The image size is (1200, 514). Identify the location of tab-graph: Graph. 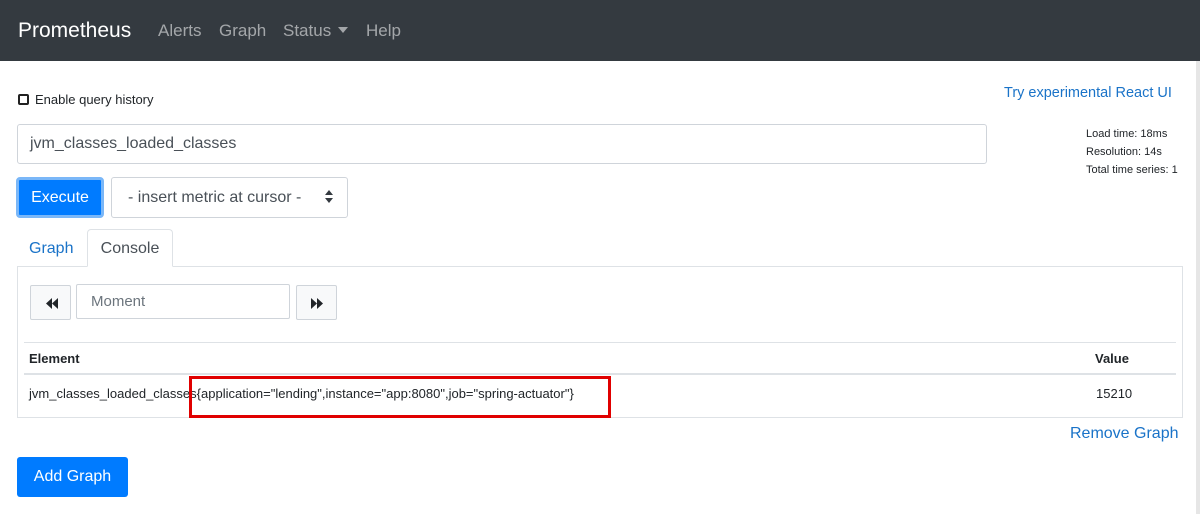
(51, 249).